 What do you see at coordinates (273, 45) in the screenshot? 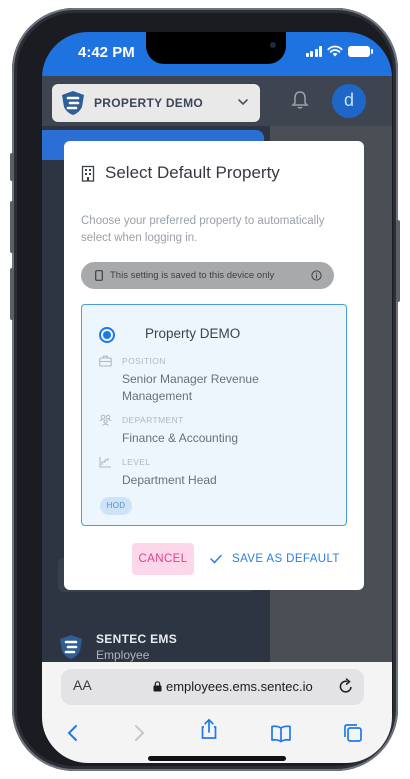
I see `camera` at bounding box center [273, 45].